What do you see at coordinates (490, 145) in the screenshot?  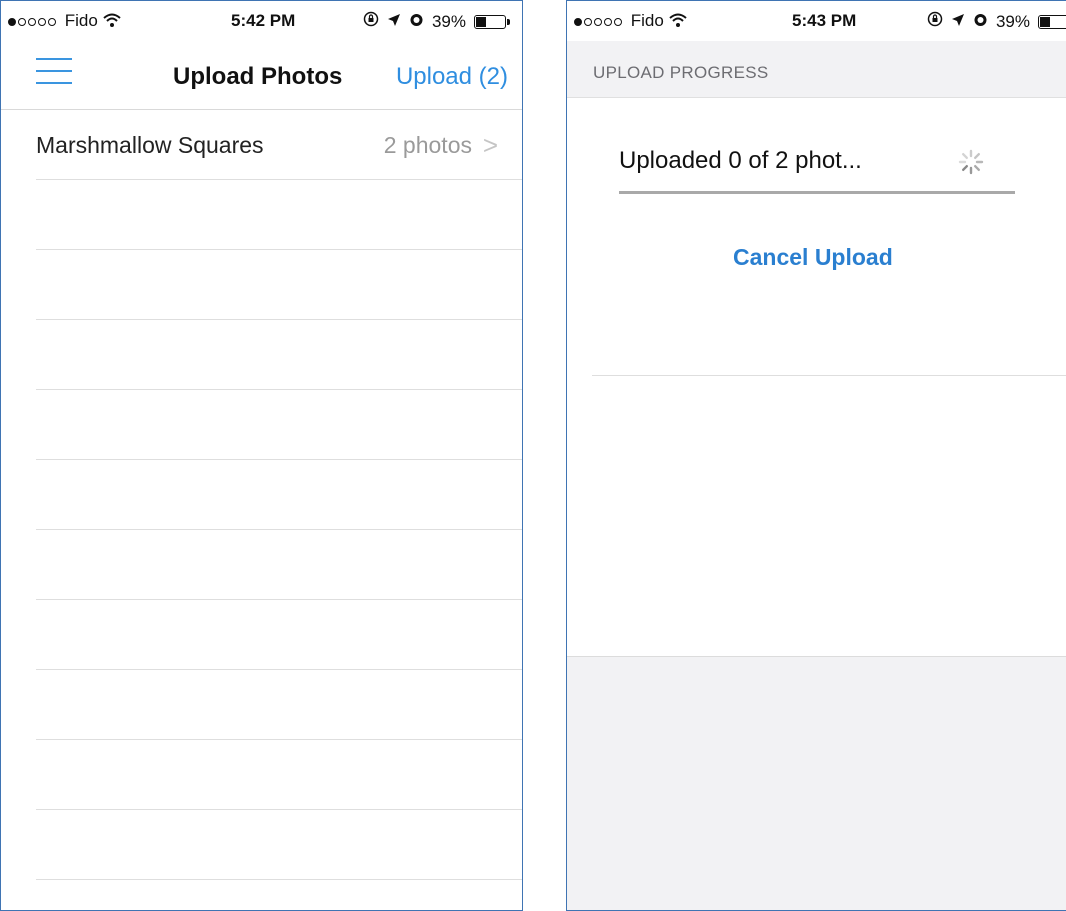 I see `chevron-right-icon: >` at bounding box center [490, 145].